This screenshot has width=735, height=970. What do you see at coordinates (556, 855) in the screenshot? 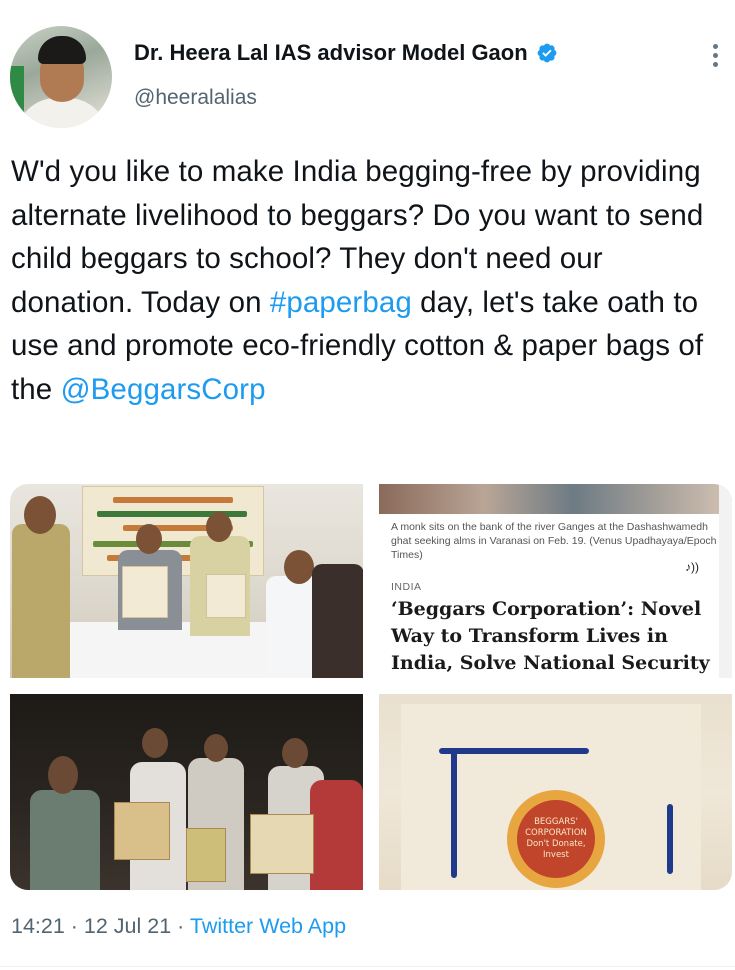
I see `logo-line-4: Invest` at bounding box center [556, 855].